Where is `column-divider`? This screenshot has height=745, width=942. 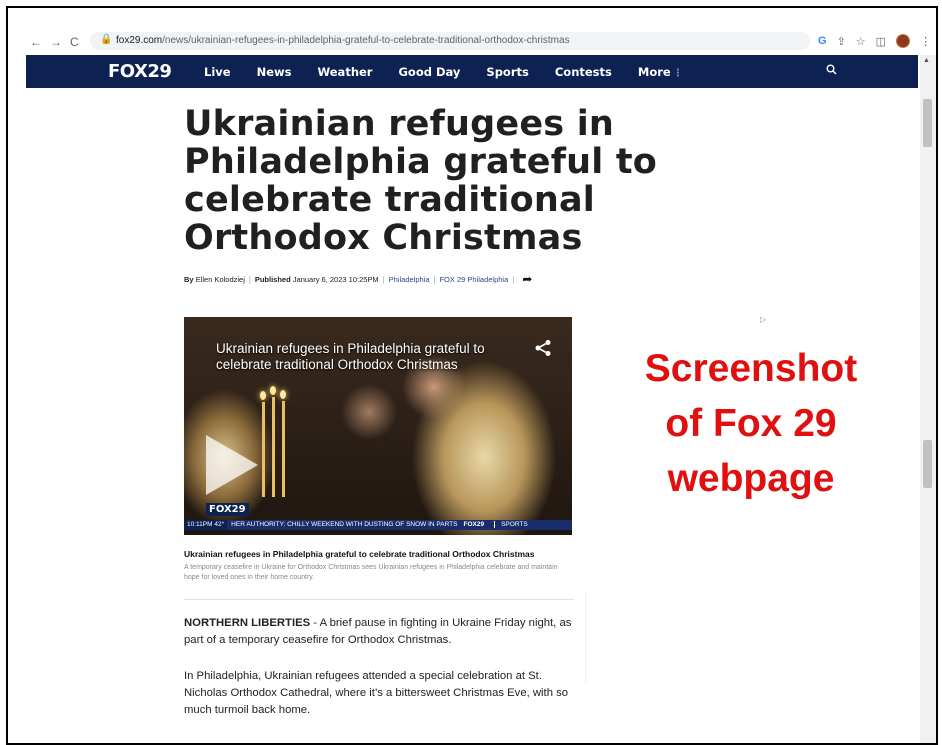 column-divider is located at coordinates (585, 638).